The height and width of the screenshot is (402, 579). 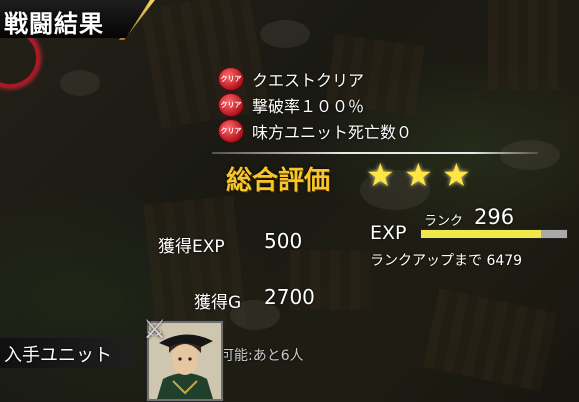 What do you see at coordinates (494, 217) in the screenshot?
I see `rank-value: 296` at bounding box center [494, 217].